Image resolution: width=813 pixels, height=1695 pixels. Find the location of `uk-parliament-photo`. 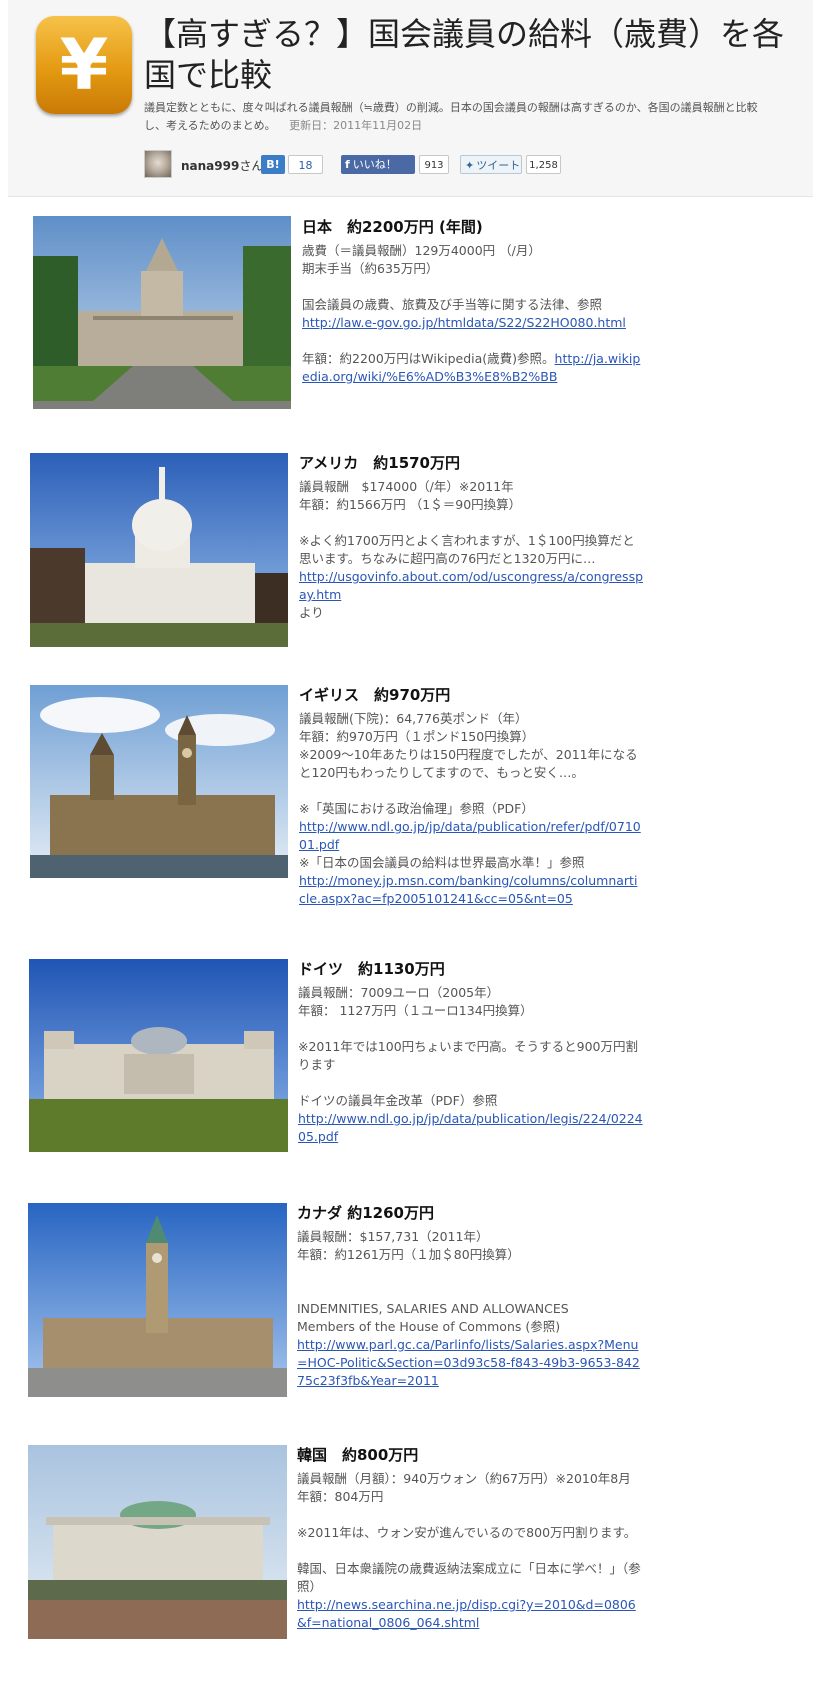

uk-parliament-photo is located at coordinates (159, 781).